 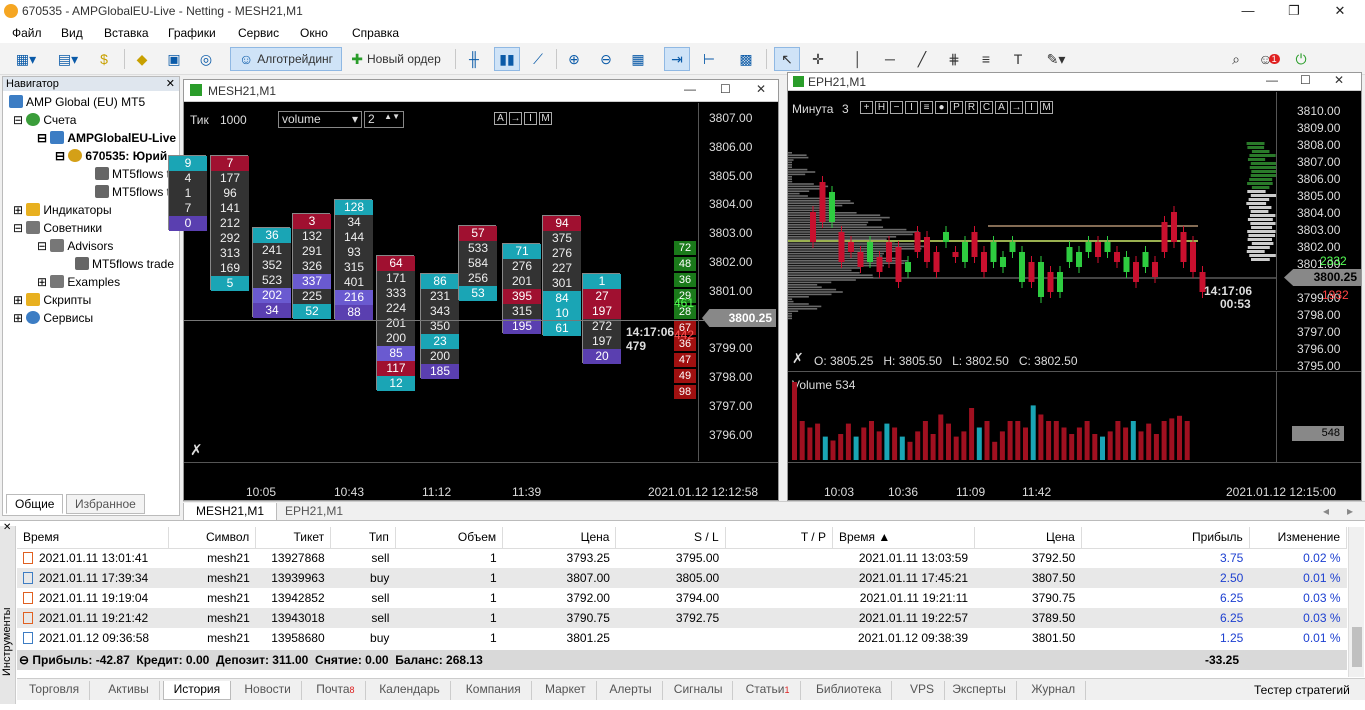 I want to click on search-button: ⌕, so click(x=1236, y=59).